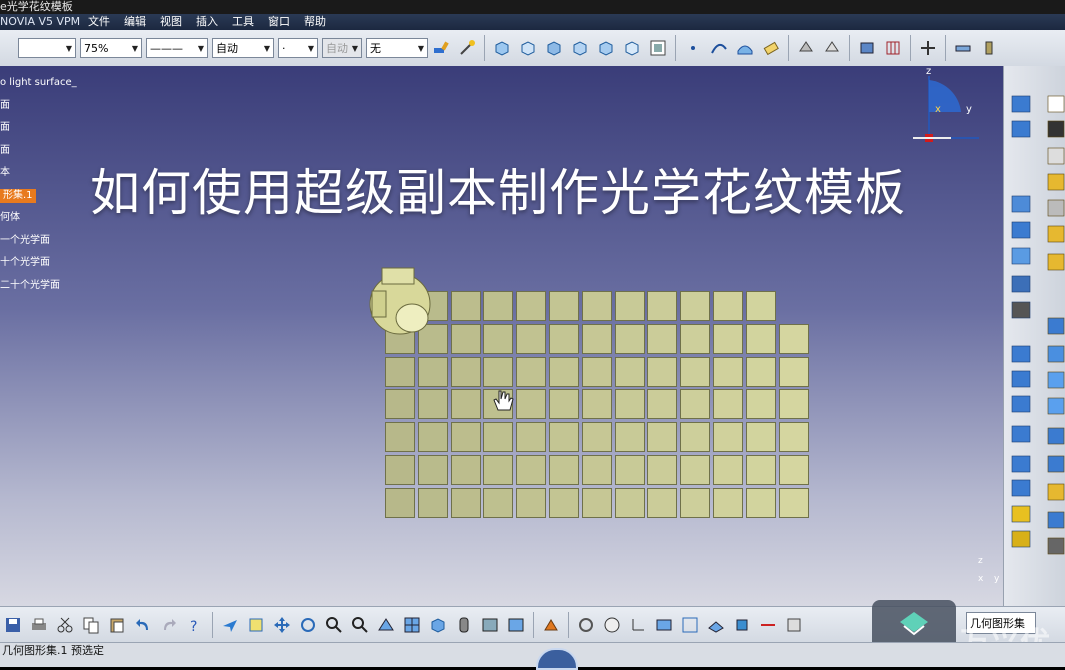 This screenshot has height=670, width=1065. Describe the element at coordinates (632, 48) in the screenshot. I see `view-top-icon` at that location.